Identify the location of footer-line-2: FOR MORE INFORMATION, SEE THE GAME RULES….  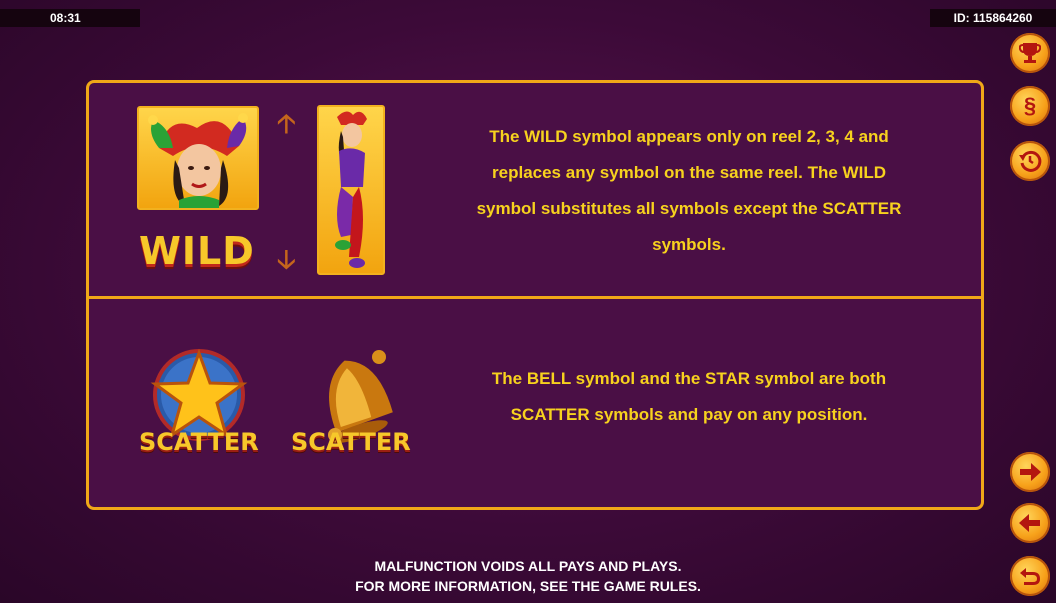
(528, 586).